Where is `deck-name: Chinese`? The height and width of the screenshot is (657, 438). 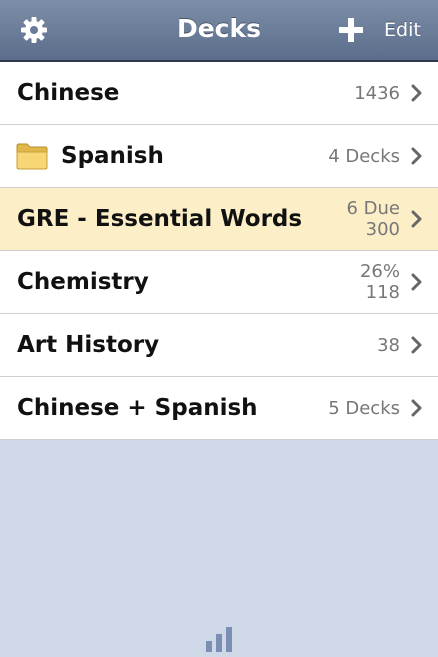
deck-name: Chinese is located at coordinates (68, 93).